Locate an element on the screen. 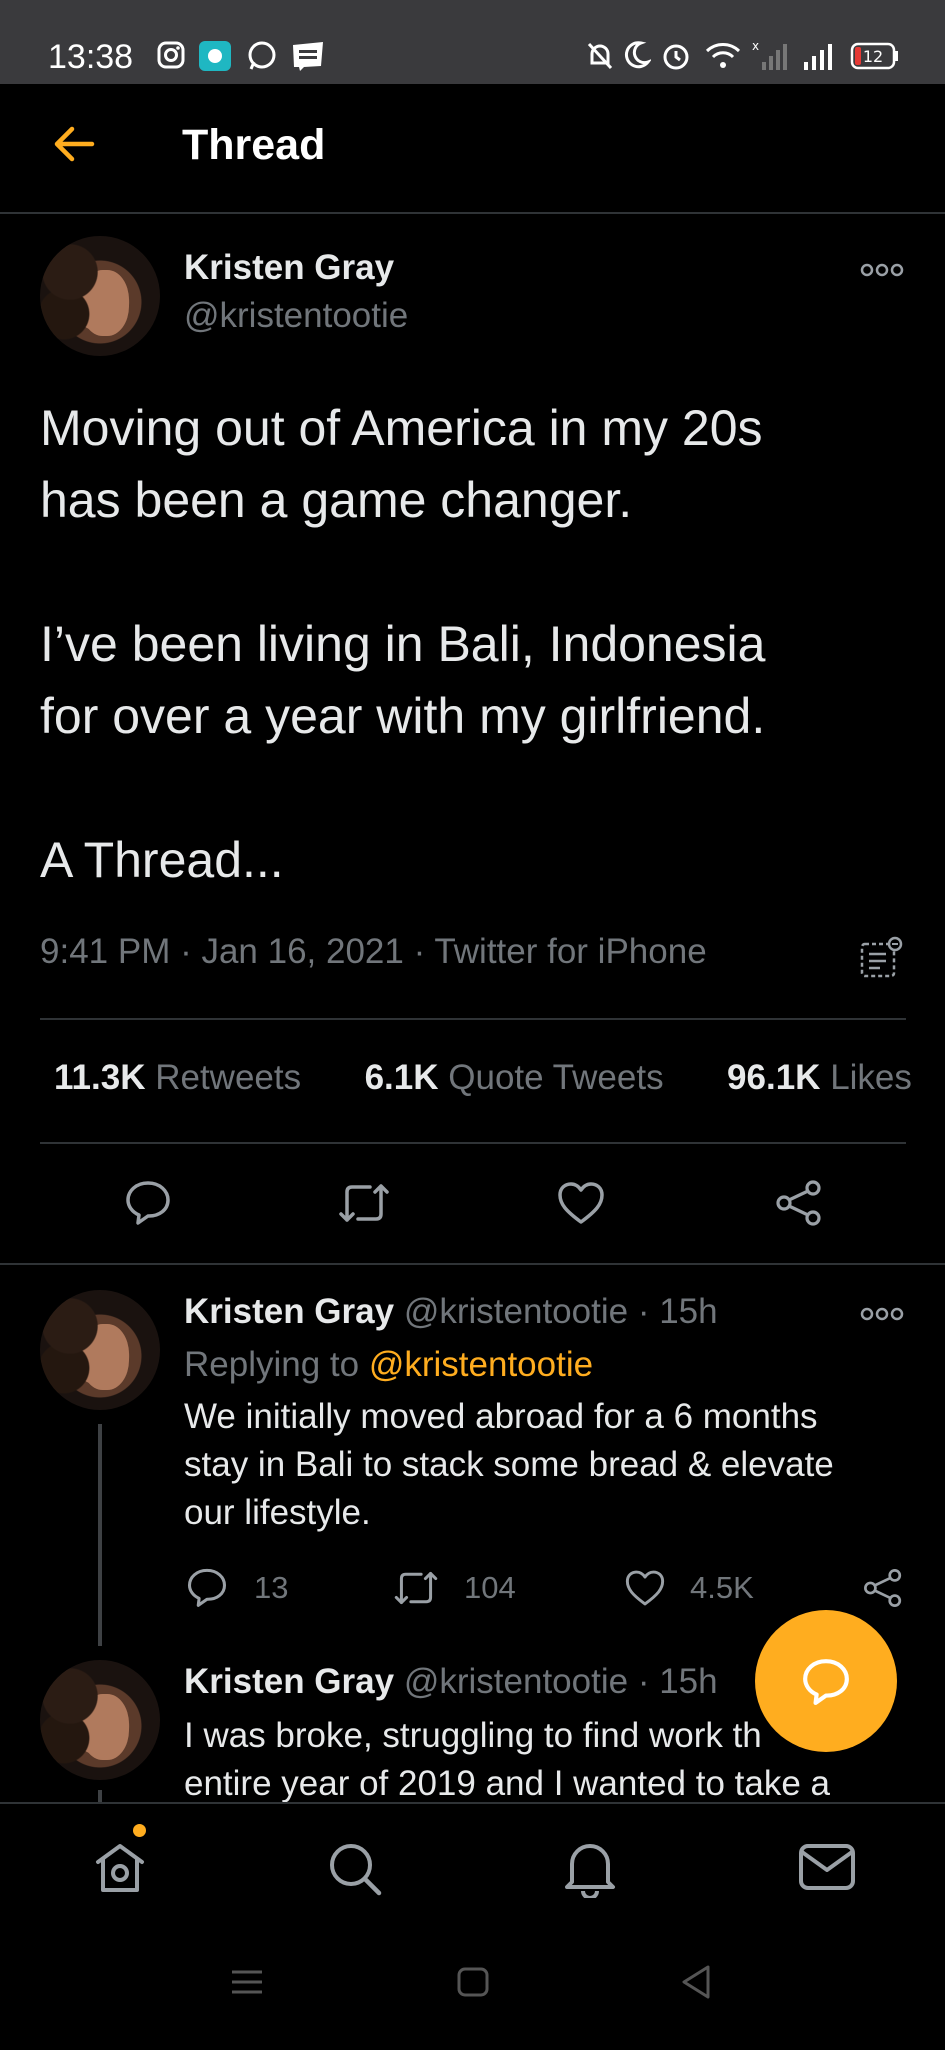  likes-stat: 96.1K Likes is located at coordinates (819, 1077).